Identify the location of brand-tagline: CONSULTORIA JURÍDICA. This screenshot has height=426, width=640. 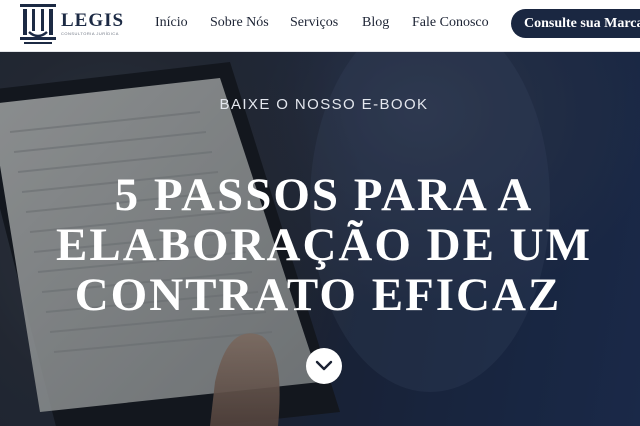
(90, 33).